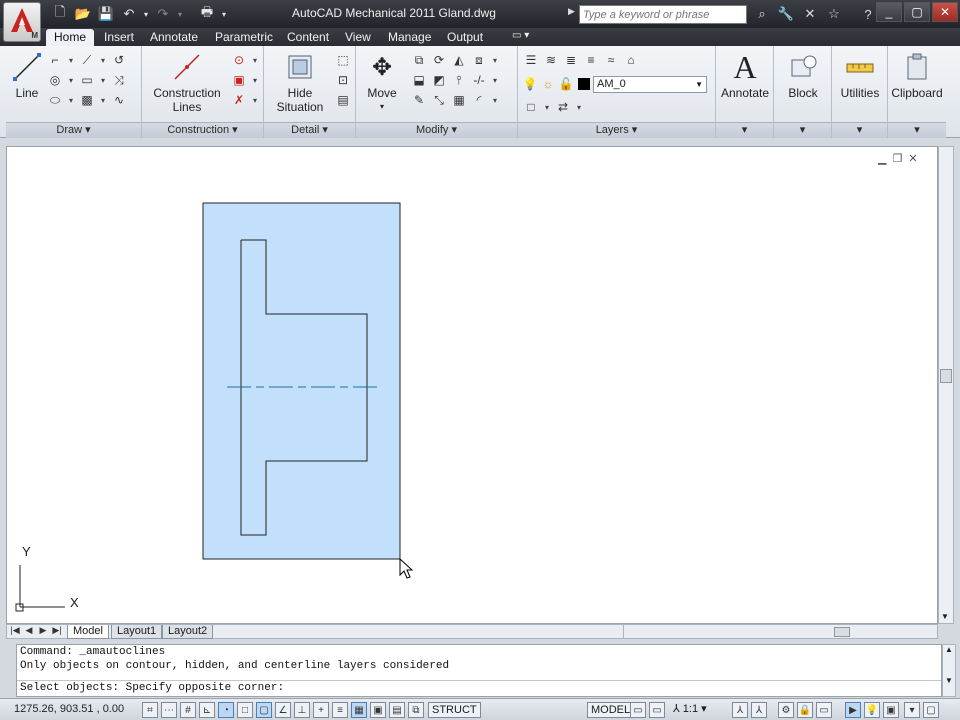 Image resolution: width=960 pixels, height=720 pixels. What do you see at coordinates (419, 100) in the screenshot?
I see `edit-icon: ✎` at bounding box center [419, 100].